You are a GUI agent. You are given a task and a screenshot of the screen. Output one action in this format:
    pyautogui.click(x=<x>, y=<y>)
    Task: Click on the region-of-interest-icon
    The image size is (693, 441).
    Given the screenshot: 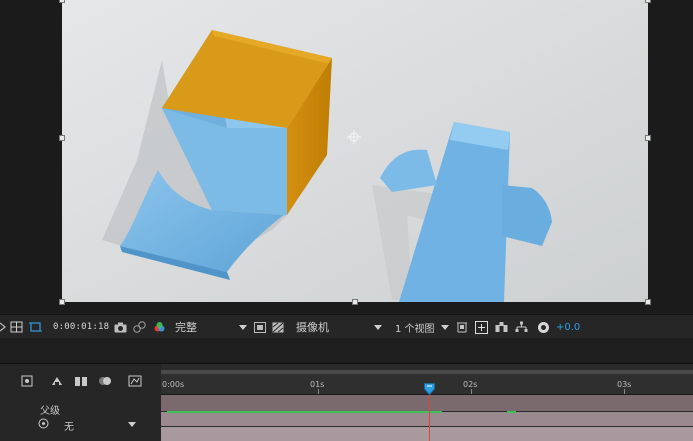 What is the action you would take?
    pyautogui.click(x=36, y=327)
    